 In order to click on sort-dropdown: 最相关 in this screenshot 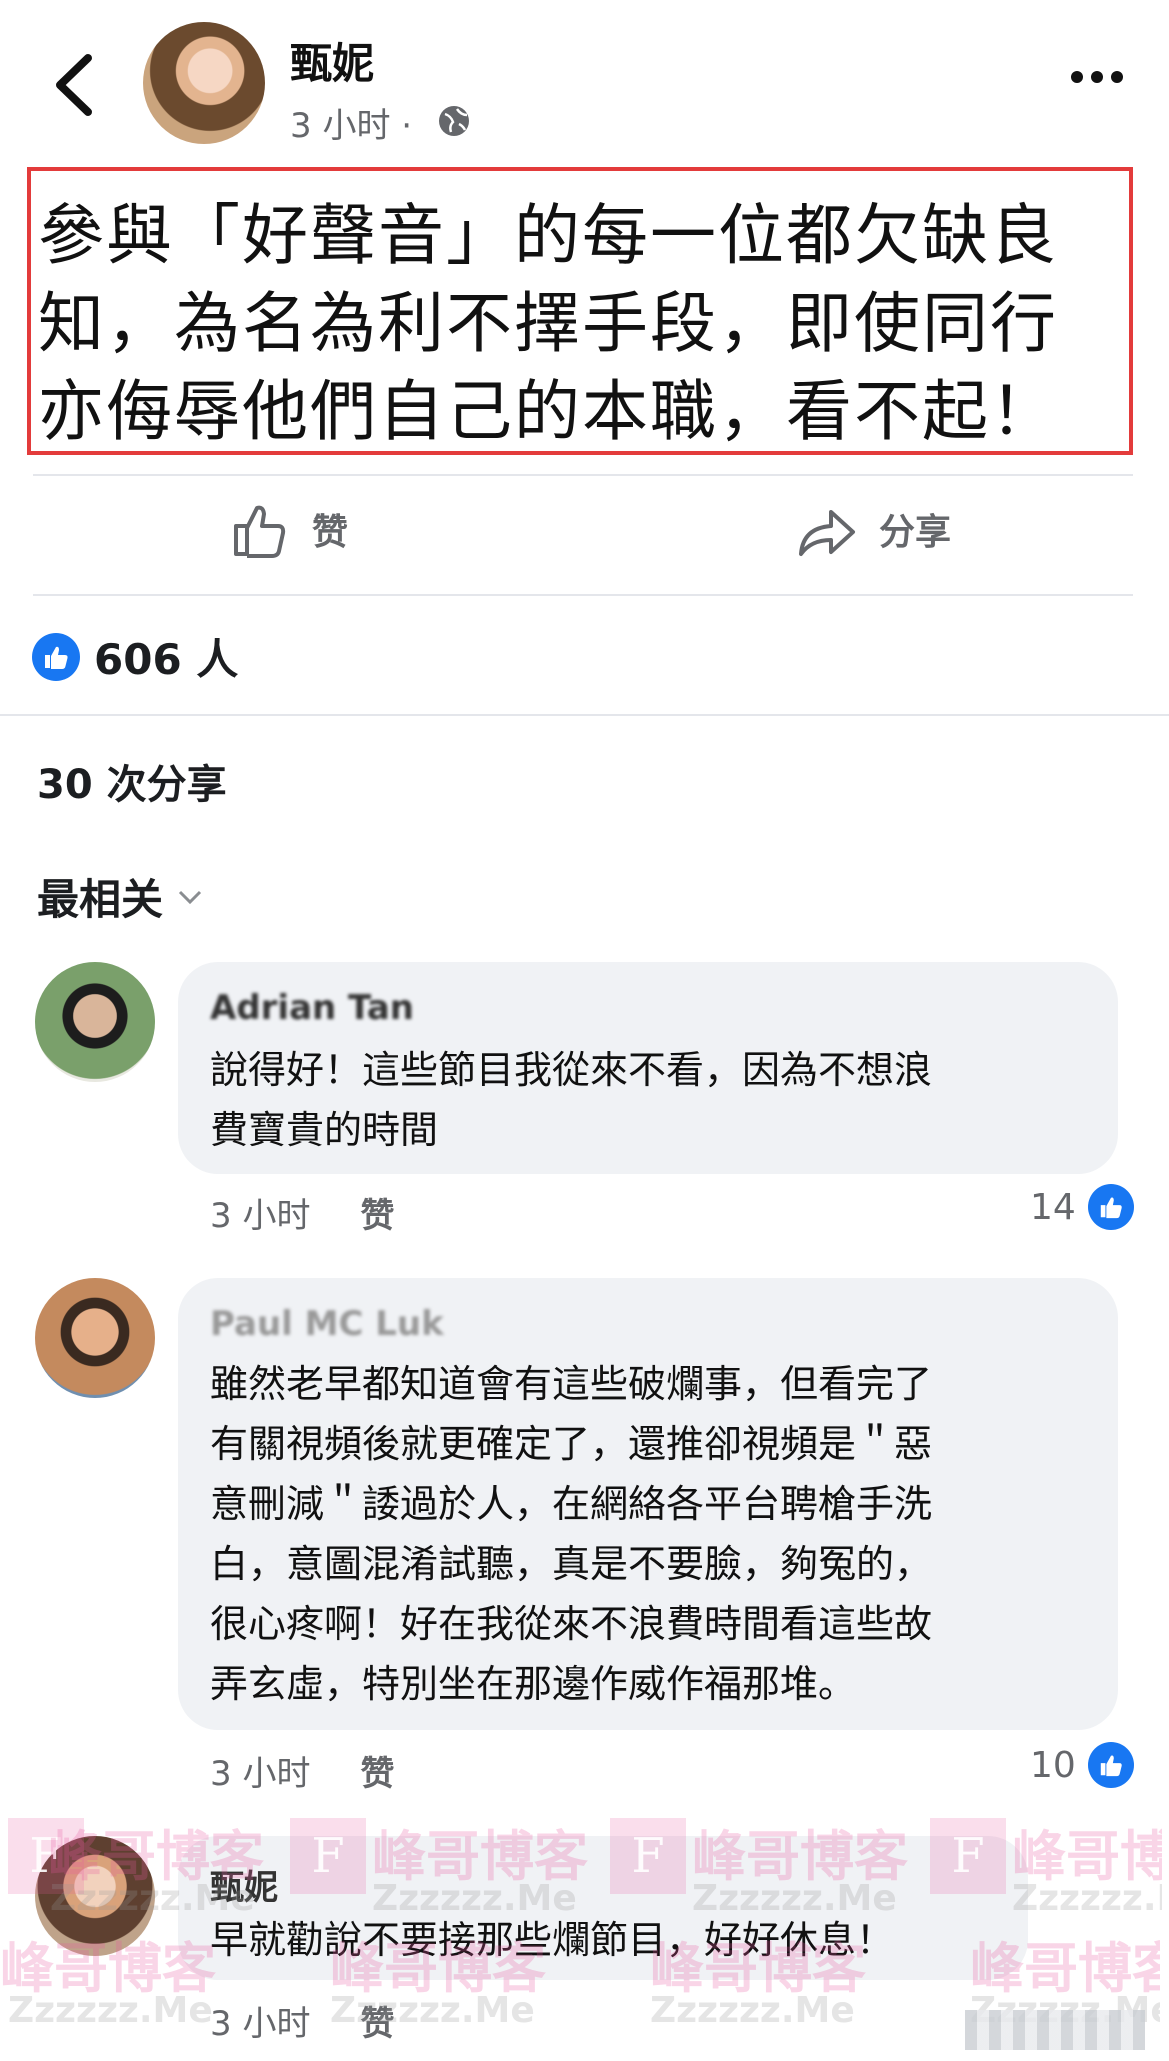, I will do `click(120, 896)`.